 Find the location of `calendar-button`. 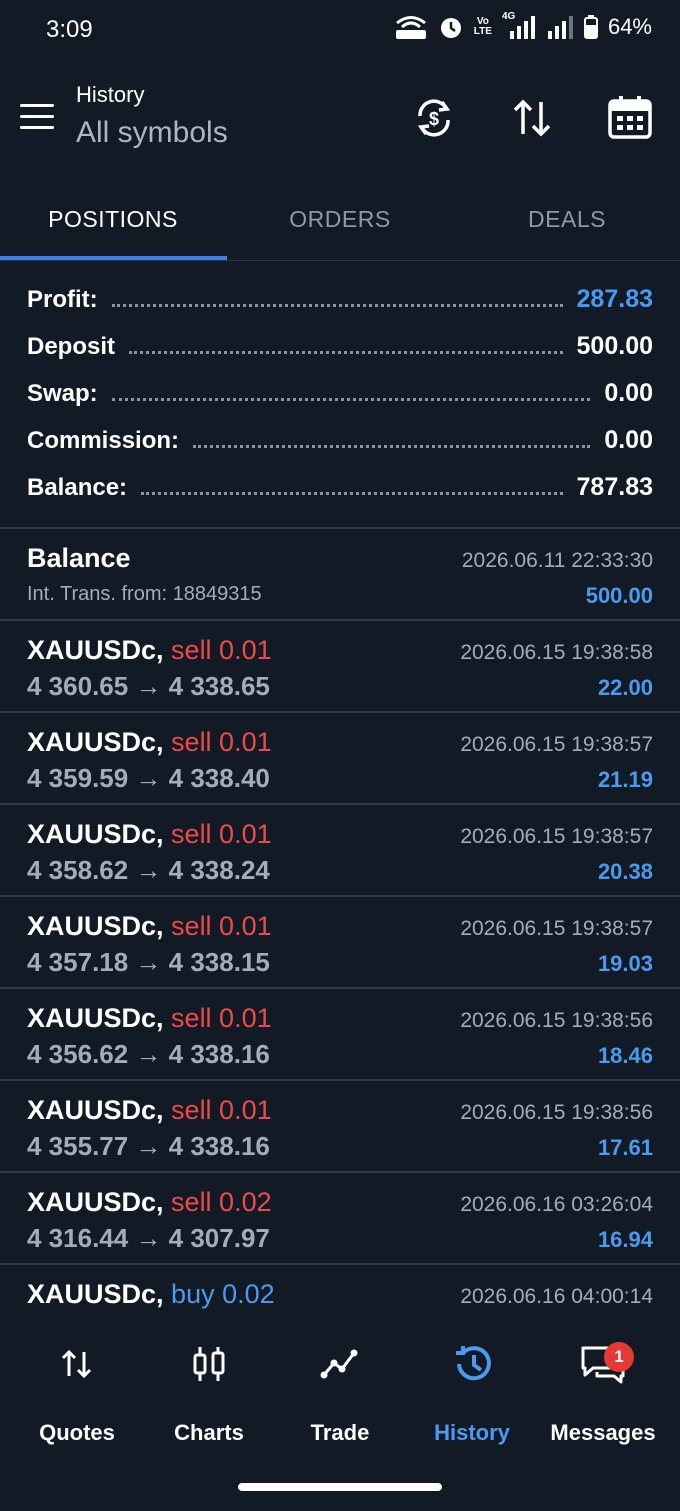

calendar-button is located at coordinates (630, 118).